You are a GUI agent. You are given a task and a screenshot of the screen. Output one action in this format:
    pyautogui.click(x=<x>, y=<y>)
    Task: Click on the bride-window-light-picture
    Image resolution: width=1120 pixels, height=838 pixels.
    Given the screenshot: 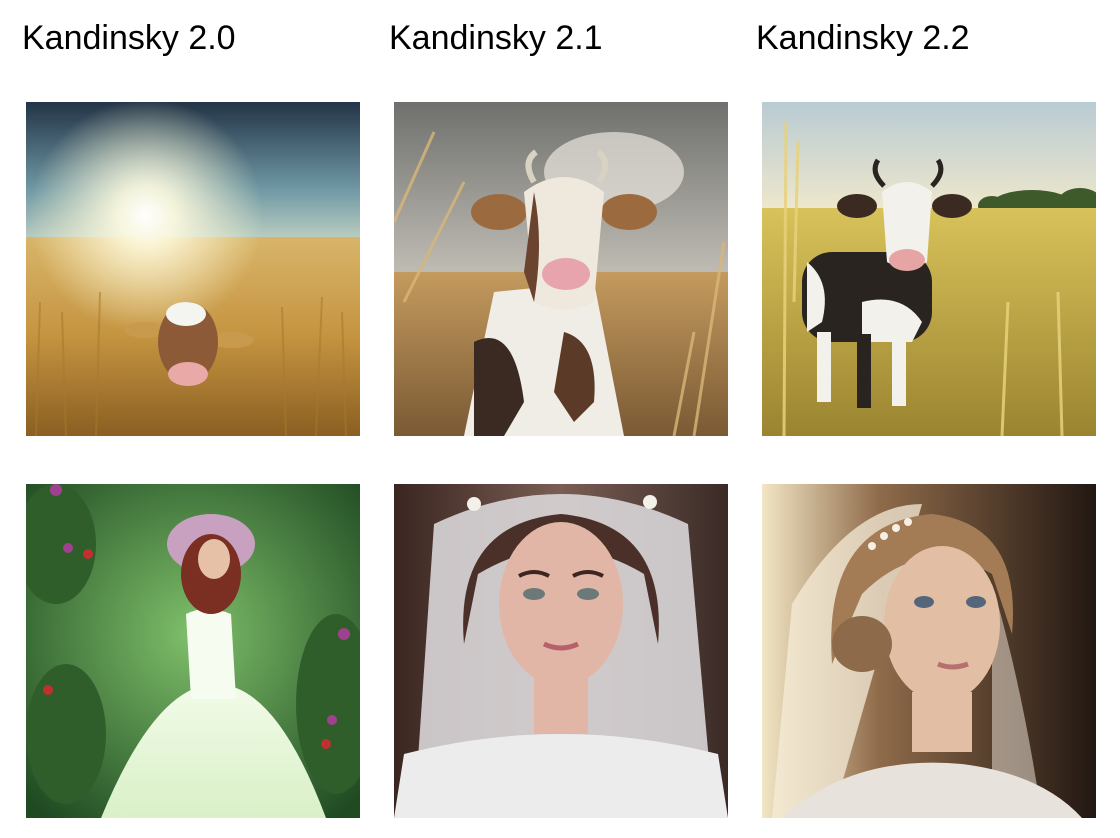 What is the action you would take?
    pyautogui.click(x=929, y=651)
    